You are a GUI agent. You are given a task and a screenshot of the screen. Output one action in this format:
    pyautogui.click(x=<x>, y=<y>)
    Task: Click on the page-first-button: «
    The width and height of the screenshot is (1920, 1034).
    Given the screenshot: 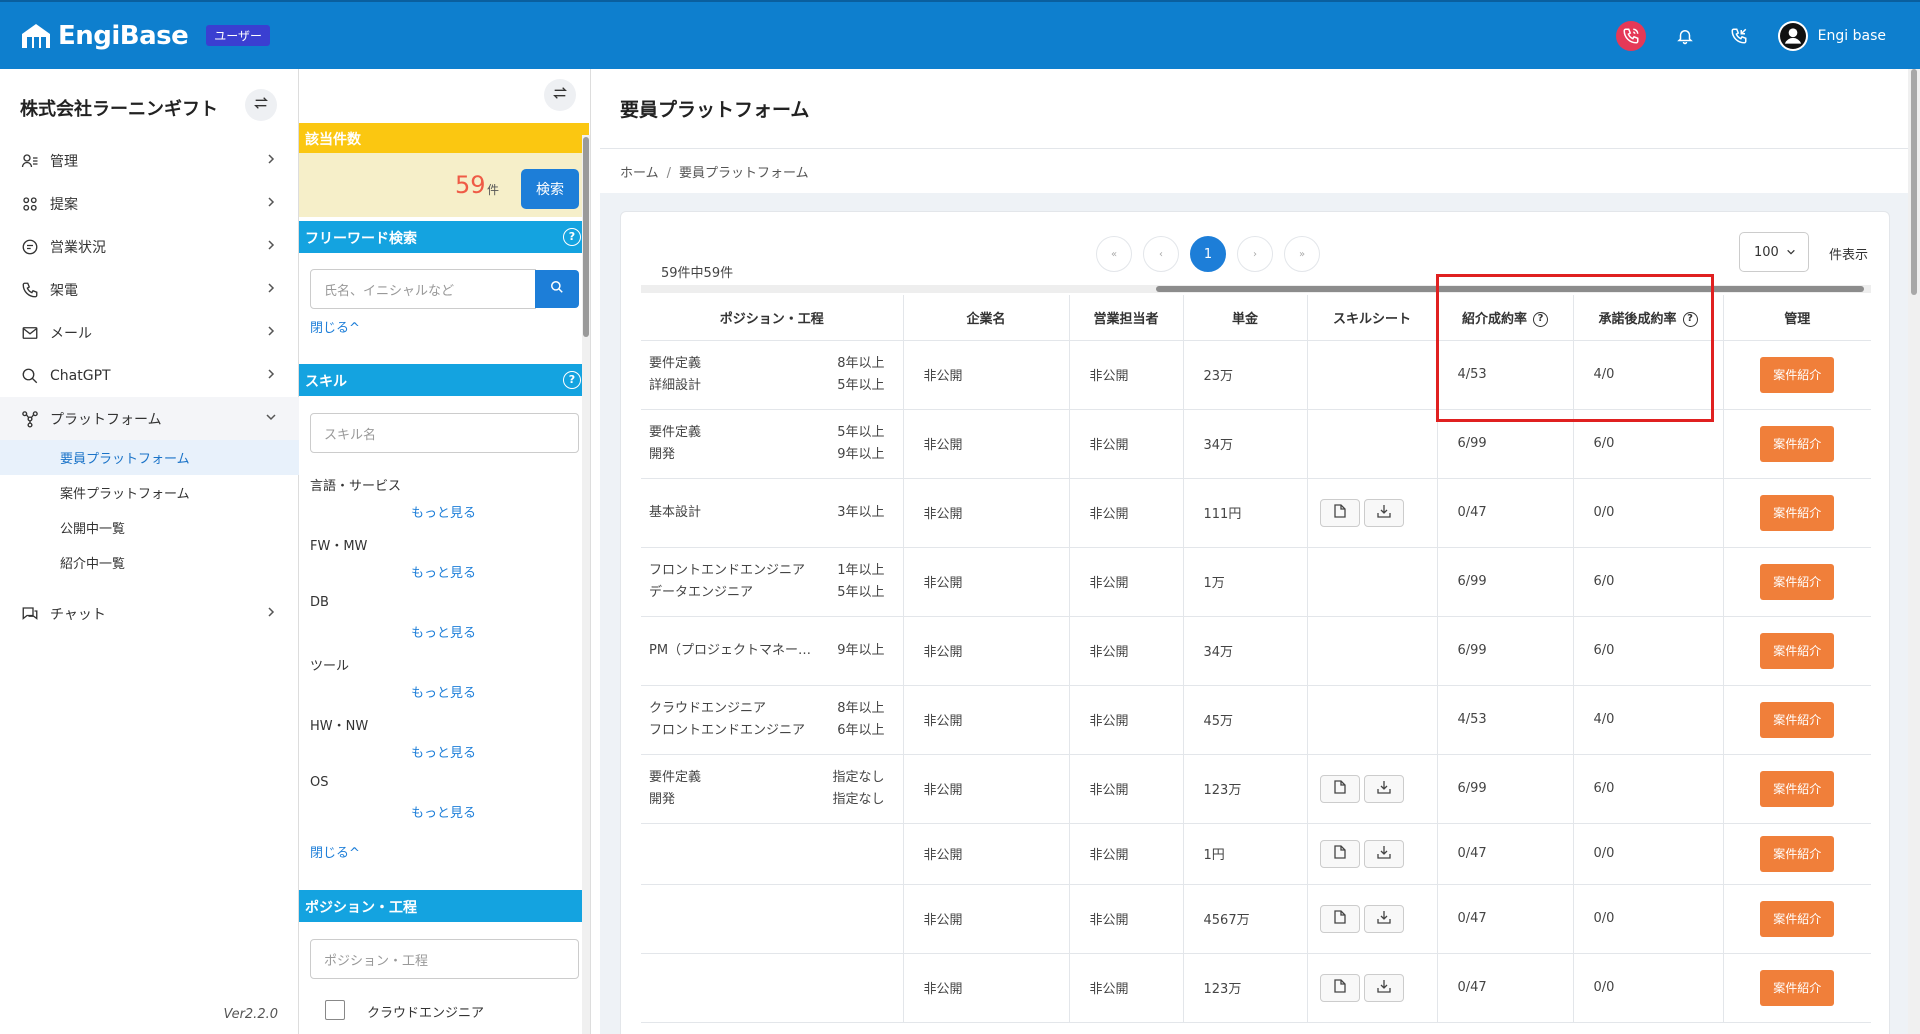 What is the action you would take?
    pyautogui.click(x=1114, y=254)
    